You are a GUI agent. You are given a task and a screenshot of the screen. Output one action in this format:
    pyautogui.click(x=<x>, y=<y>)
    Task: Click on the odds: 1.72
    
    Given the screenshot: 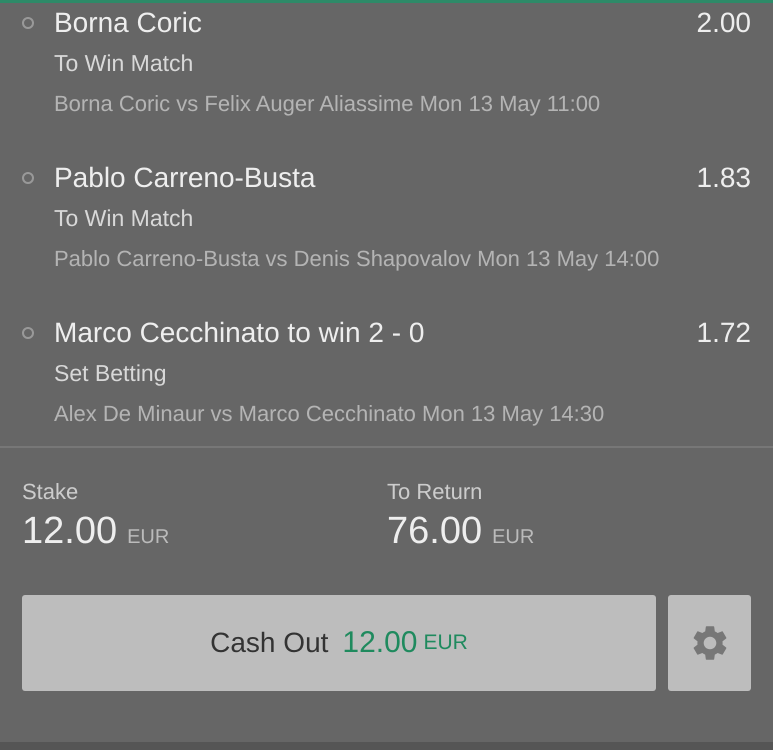 What is the action you would take?
    pyautogui.click(x=723, y=333)
    